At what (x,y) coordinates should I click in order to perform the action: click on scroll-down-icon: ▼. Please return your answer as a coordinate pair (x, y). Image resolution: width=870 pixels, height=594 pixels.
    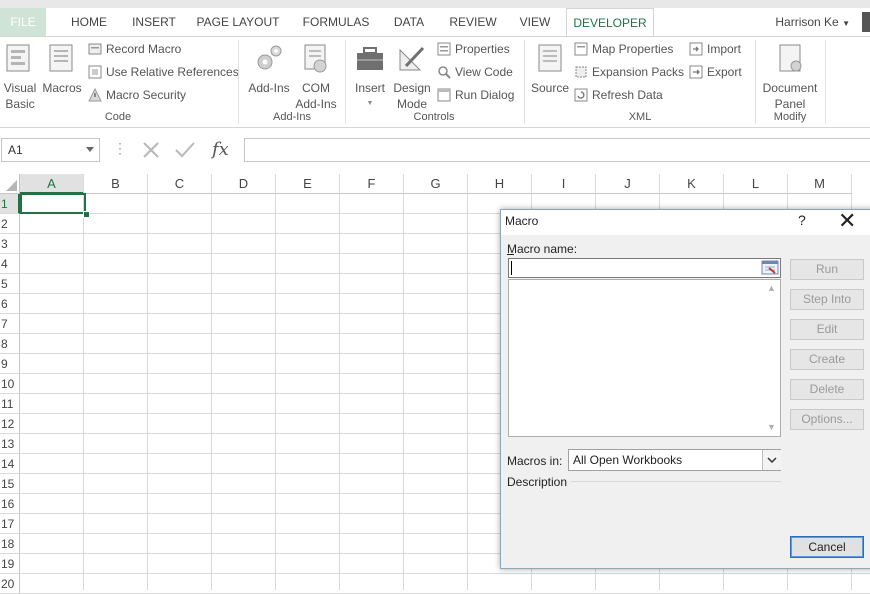
    Looking at the image, I should click on (771, 427).